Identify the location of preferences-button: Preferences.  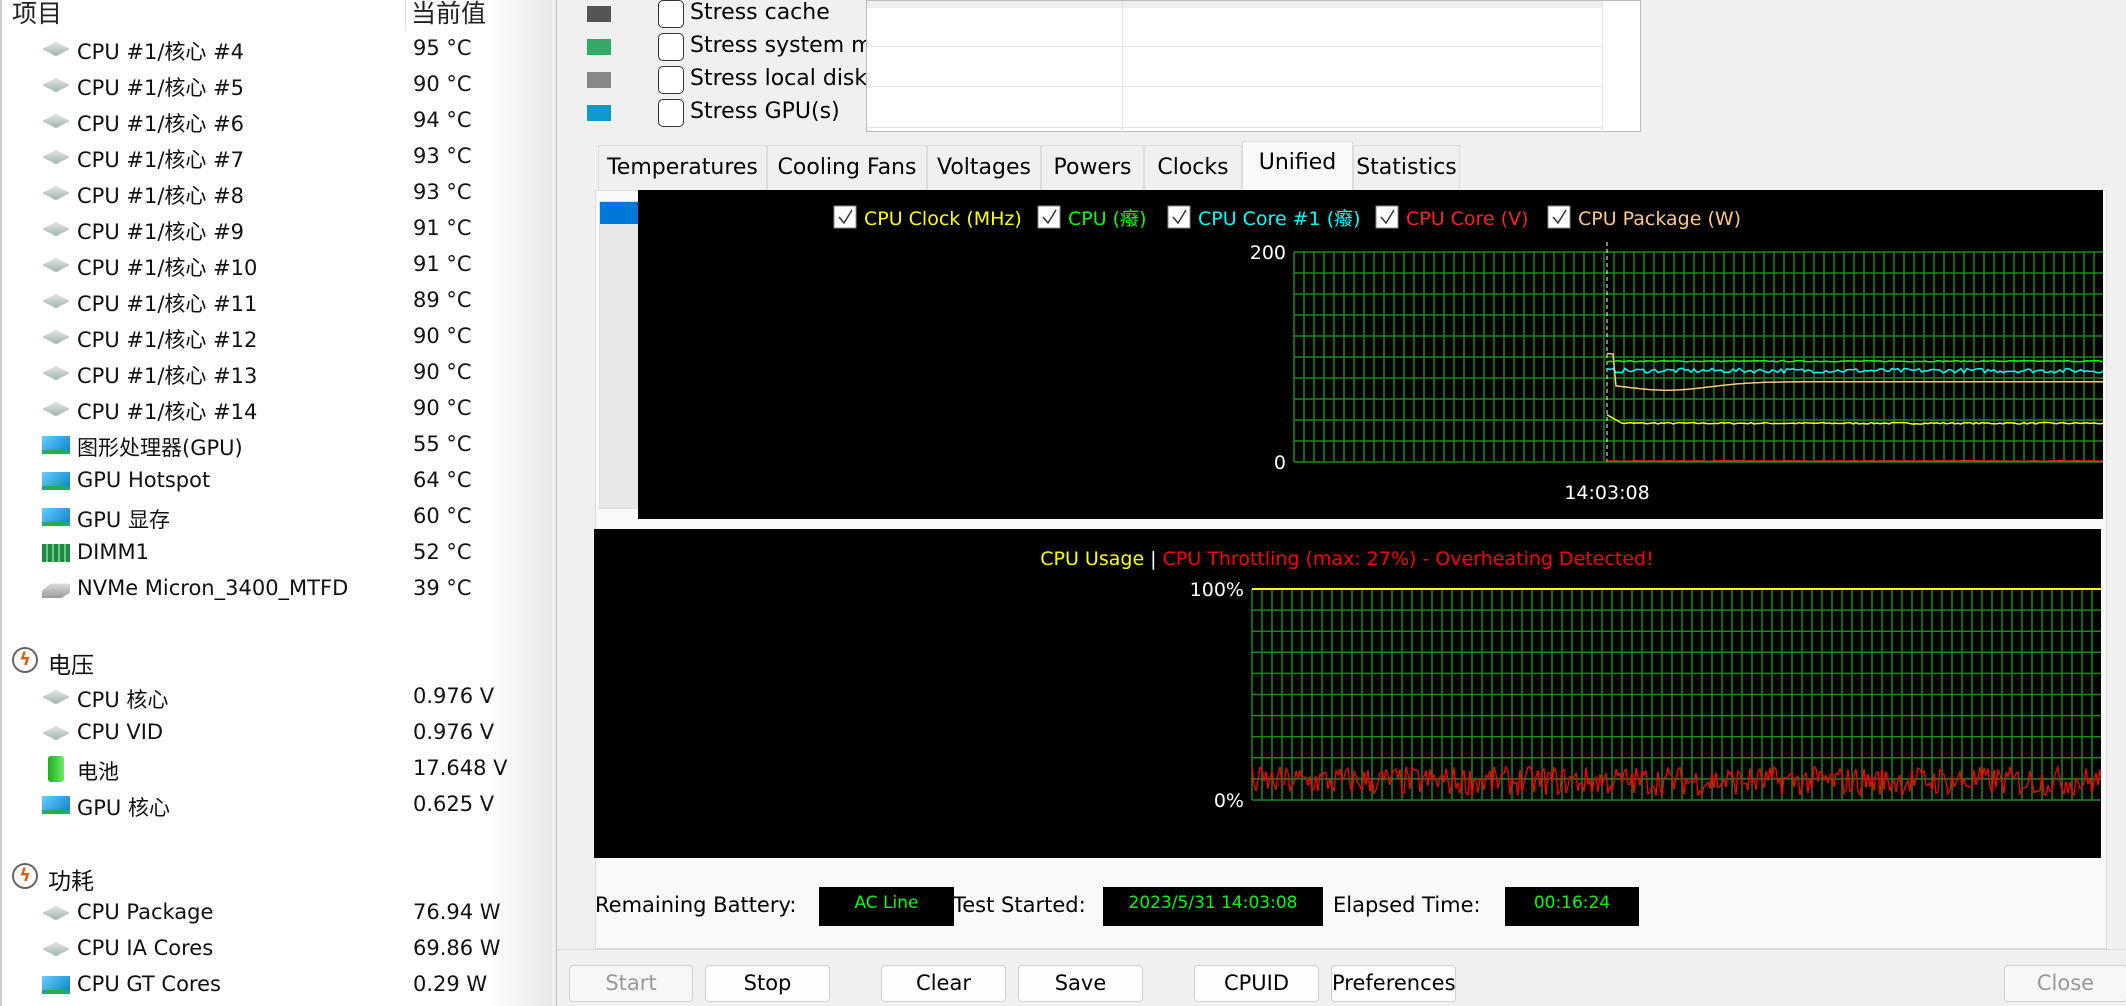
(1393, 983).